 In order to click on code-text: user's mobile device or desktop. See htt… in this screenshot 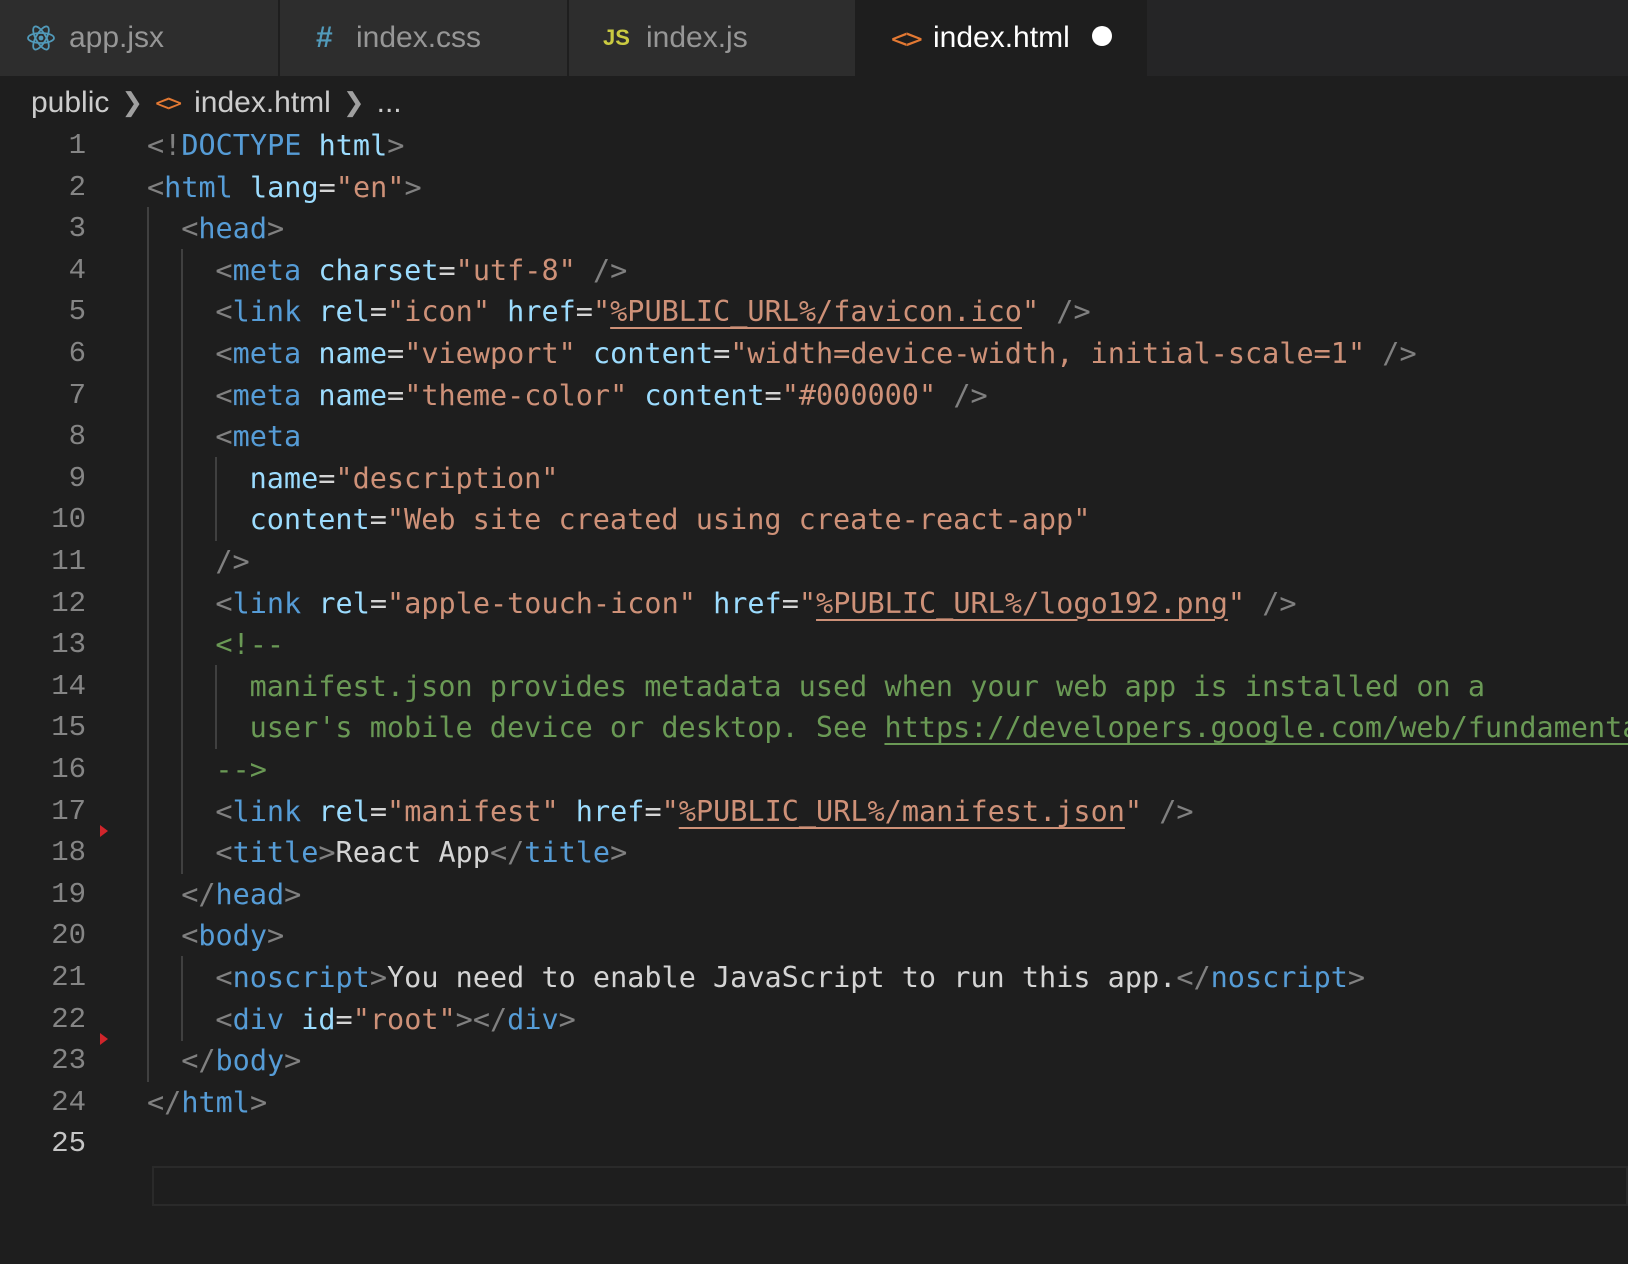, I will do `click(939, 727)`.